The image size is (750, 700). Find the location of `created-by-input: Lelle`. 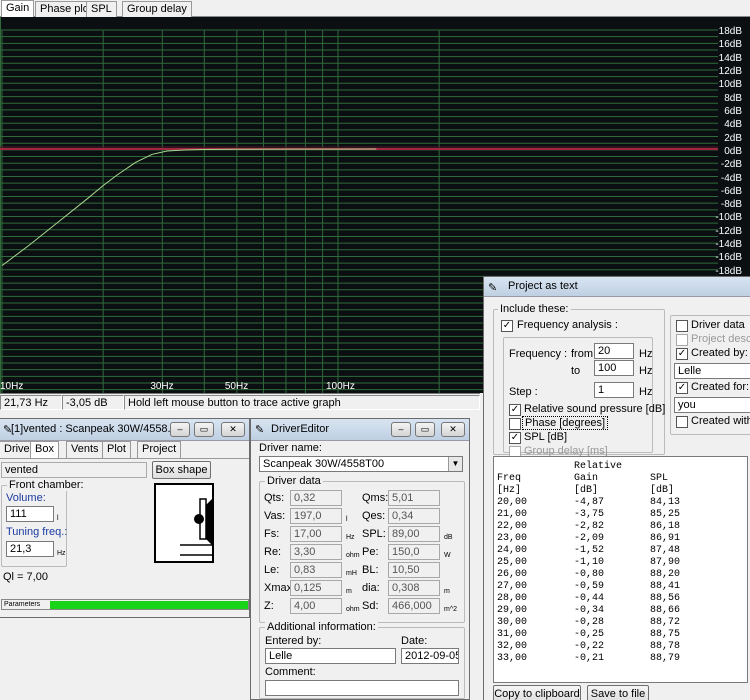

created-by-input: Lelle is located at coordinates (712, 371).